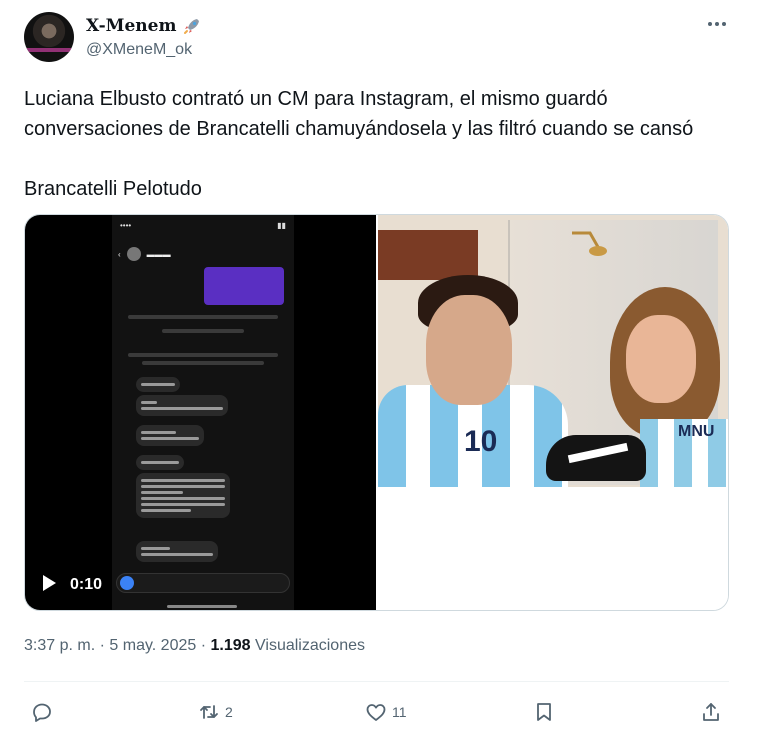  What do you see at coordinates (113, 189) in the screenshot?
I see `tweet-paragraph: Brancatelli Pelotudo` at bounding box center [113, 189].